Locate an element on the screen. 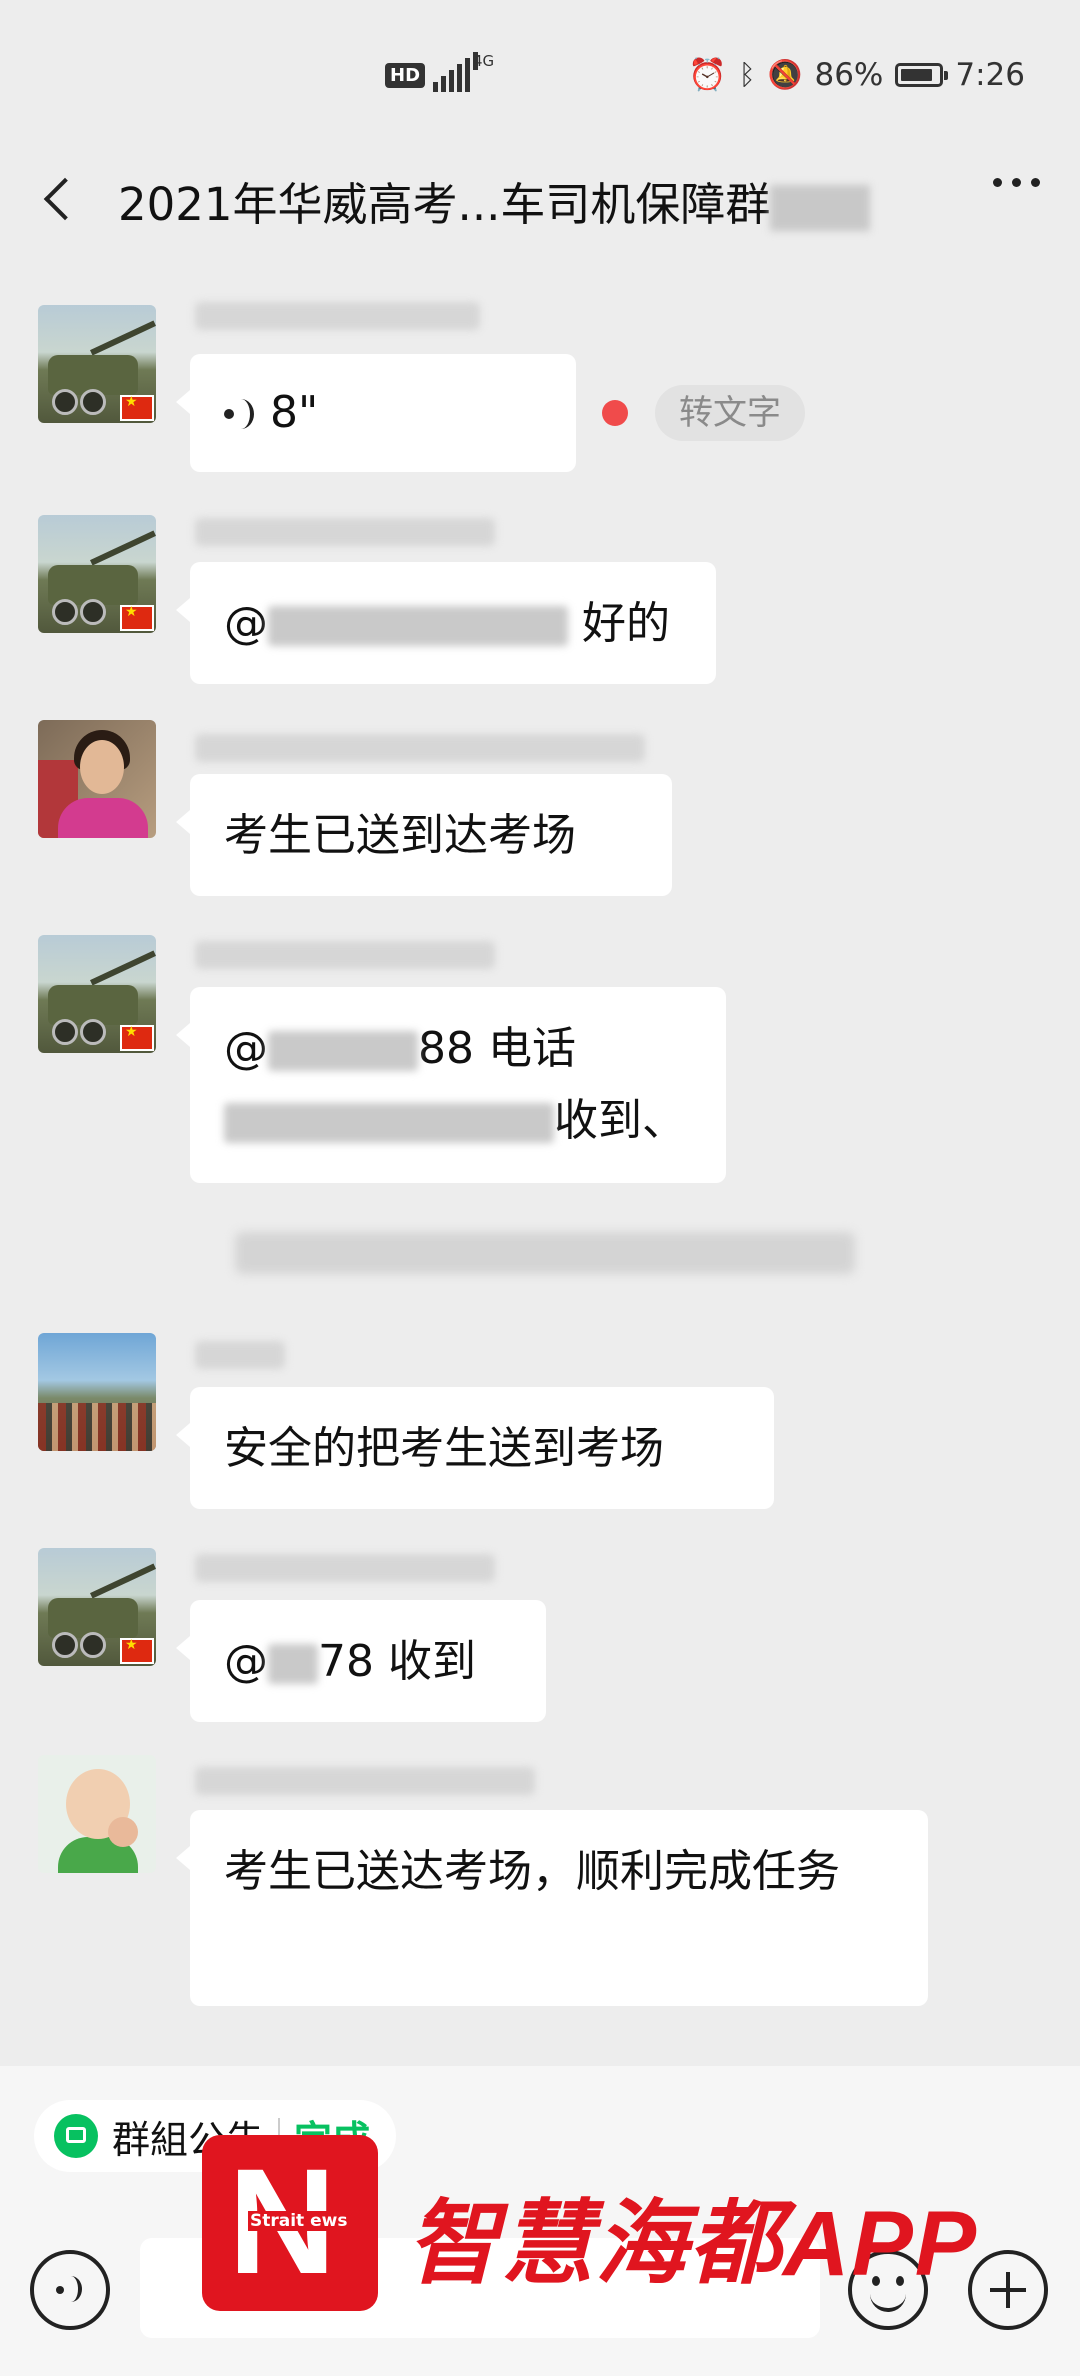 Image resolution: width=1080 pixels, height=2376 pixels. message-bubble: 安全的把考生送到考场 is located at coordinates (475, 1448).